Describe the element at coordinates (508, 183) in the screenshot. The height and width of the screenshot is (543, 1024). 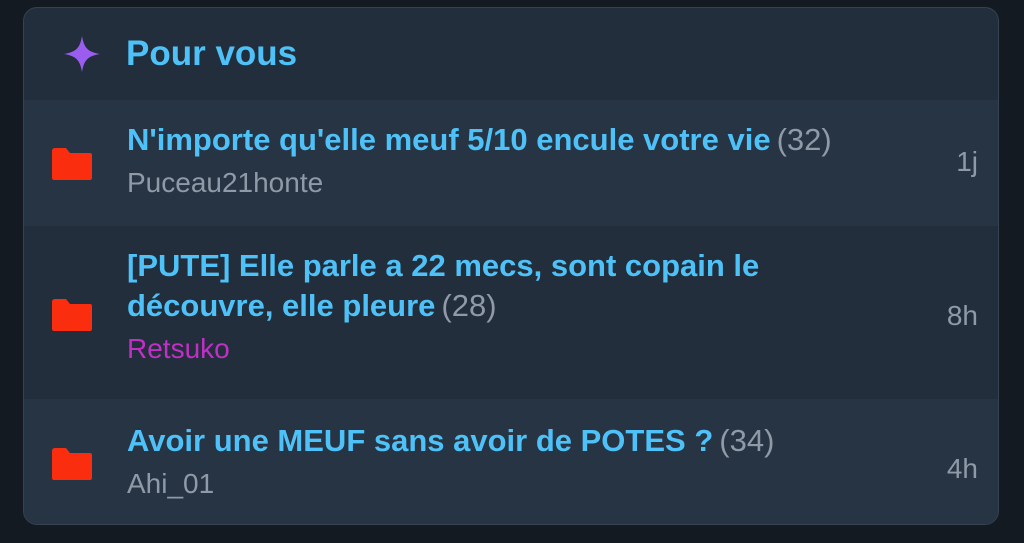
I see `topic-author: Puceau21honte` at that location.